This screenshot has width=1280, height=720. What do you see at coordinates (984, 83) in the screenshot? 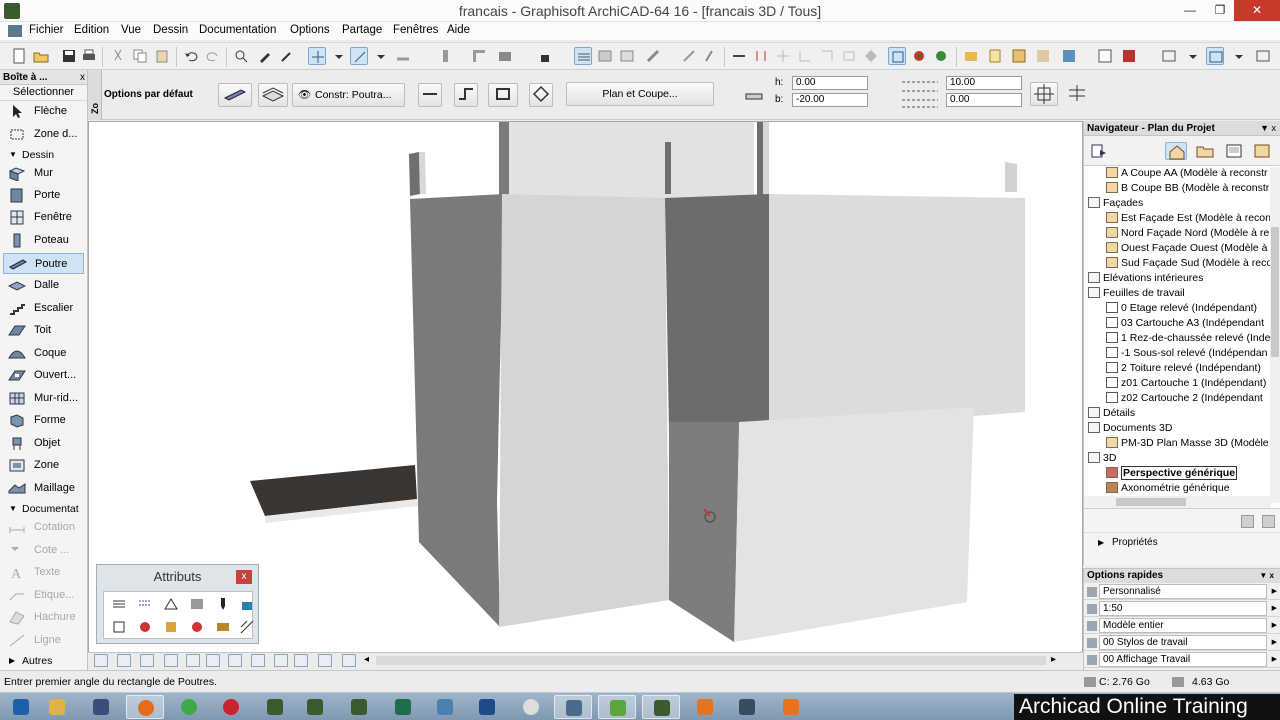
I see `beam-width-input: 10.00` at bounding box center [984, 83].